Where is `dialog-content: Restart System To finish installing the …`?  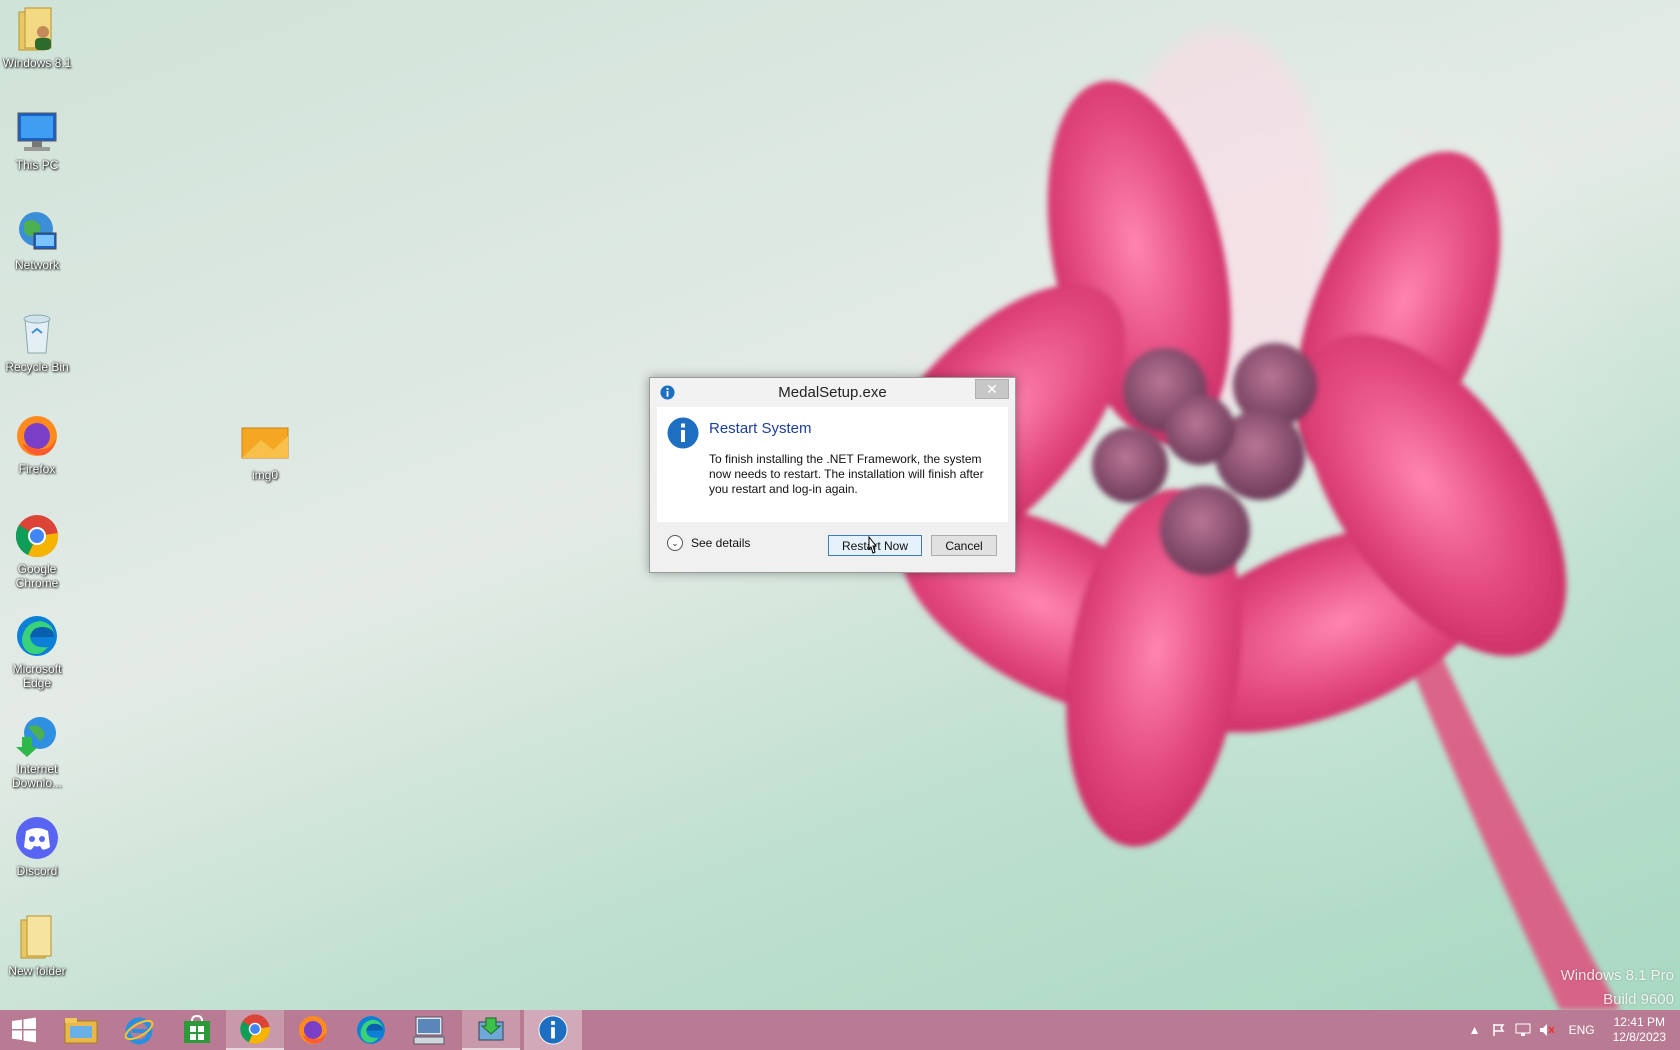 dialog-content: Restart System To finish installing the … is located at coordinates (832, 464).